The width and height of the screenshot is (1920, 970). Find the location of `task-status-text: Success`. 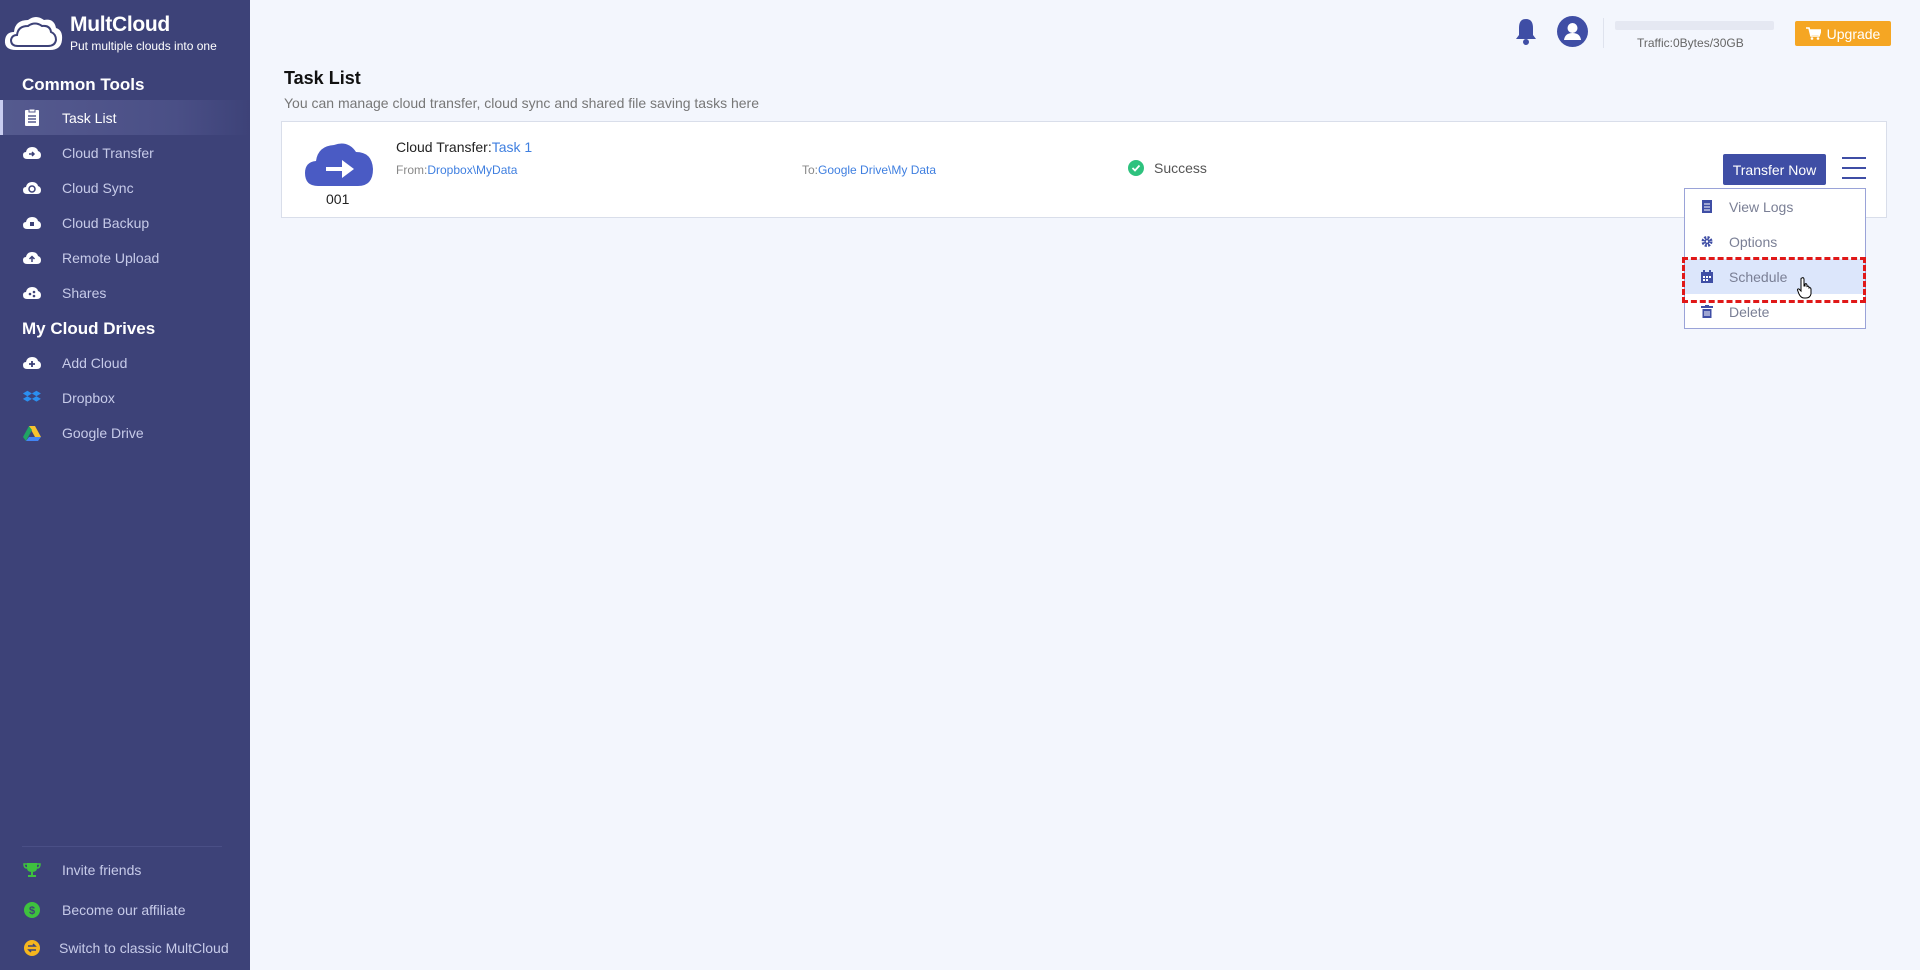

task-status-text: Success is located at coordinates (1180, 168).